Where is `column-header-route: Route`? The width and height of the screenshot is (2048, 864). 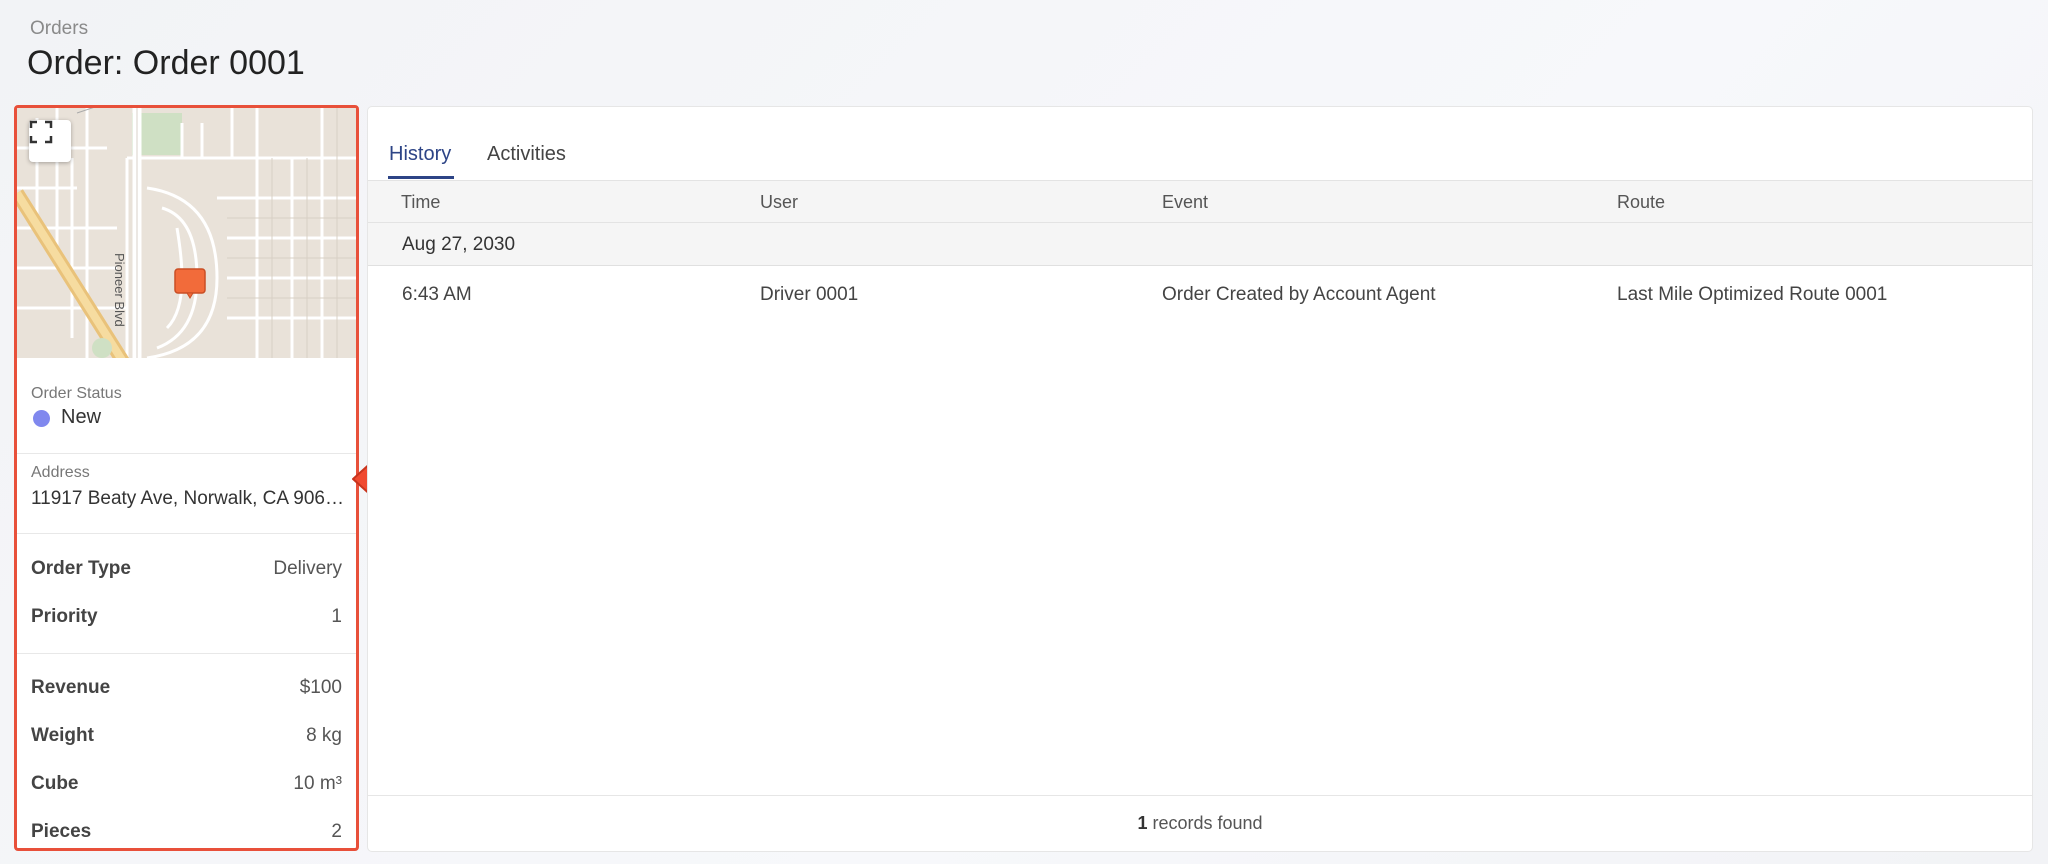 column-header-route: Route is located at coordinates (1641, 202).